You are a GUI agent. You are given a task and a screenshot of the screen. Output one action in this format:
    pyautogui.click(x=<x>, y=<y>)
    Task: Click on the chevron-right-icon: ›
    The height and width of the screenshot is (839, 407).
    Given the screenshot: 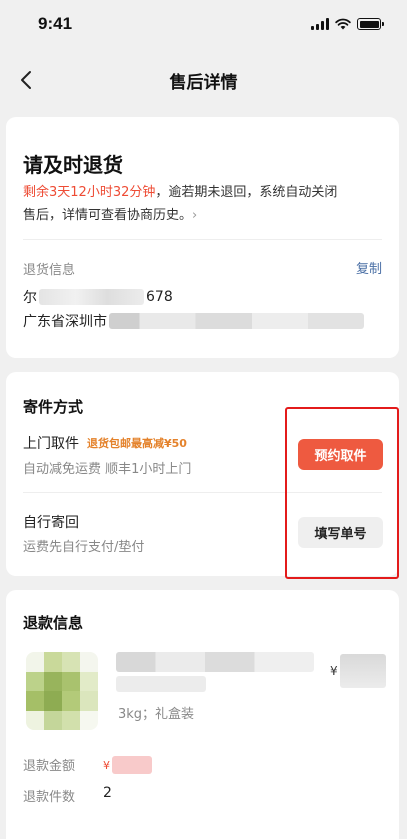 What is the action you would take?
    pyautogui.click(x=195, y=215)
    